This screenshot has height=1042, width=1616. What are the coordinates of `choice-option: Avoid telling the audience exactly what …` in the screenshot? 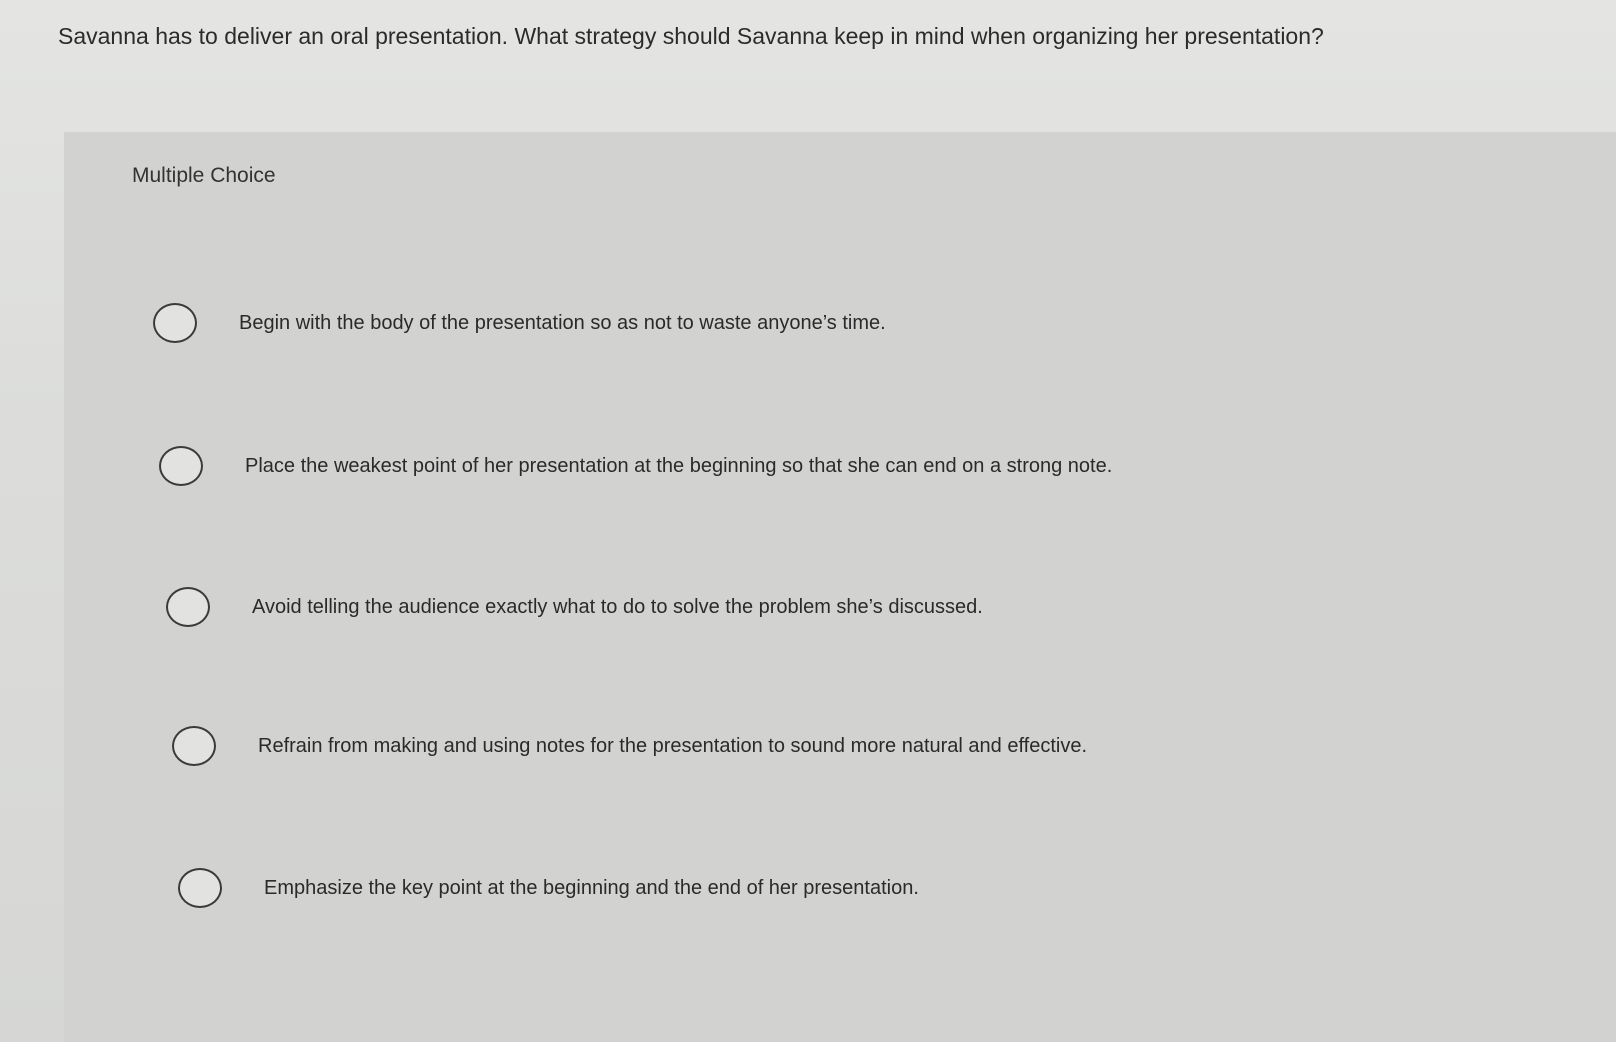 It's located at (574, 607).